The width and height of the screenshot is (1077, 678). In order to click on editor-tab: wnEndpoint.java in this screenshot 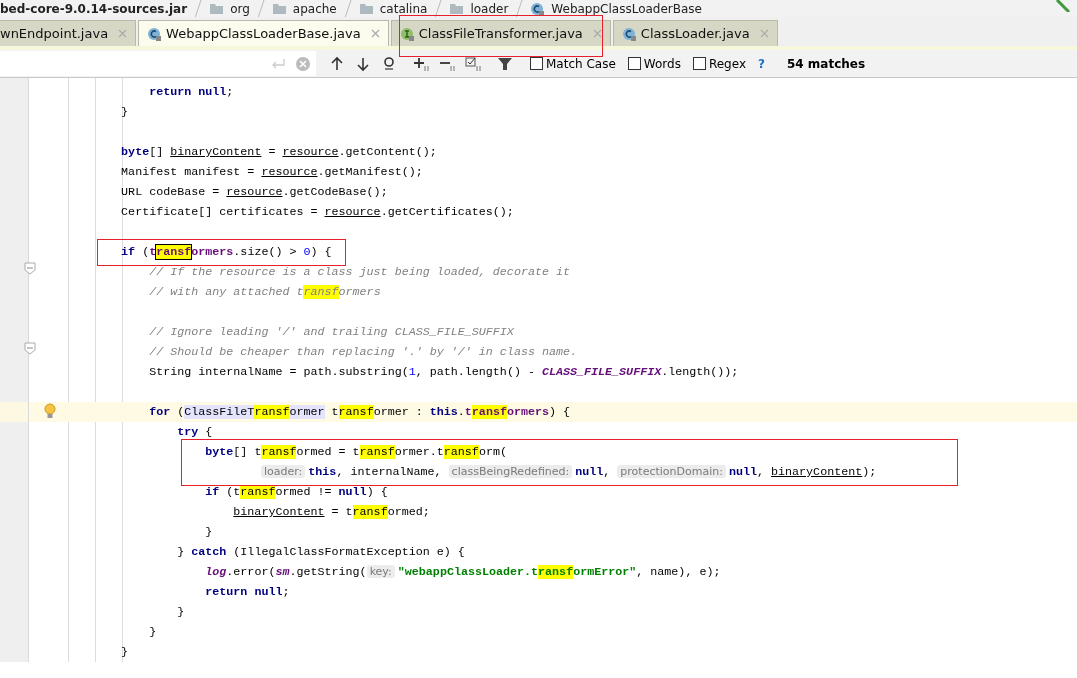, I will do `click(68, 33)`.